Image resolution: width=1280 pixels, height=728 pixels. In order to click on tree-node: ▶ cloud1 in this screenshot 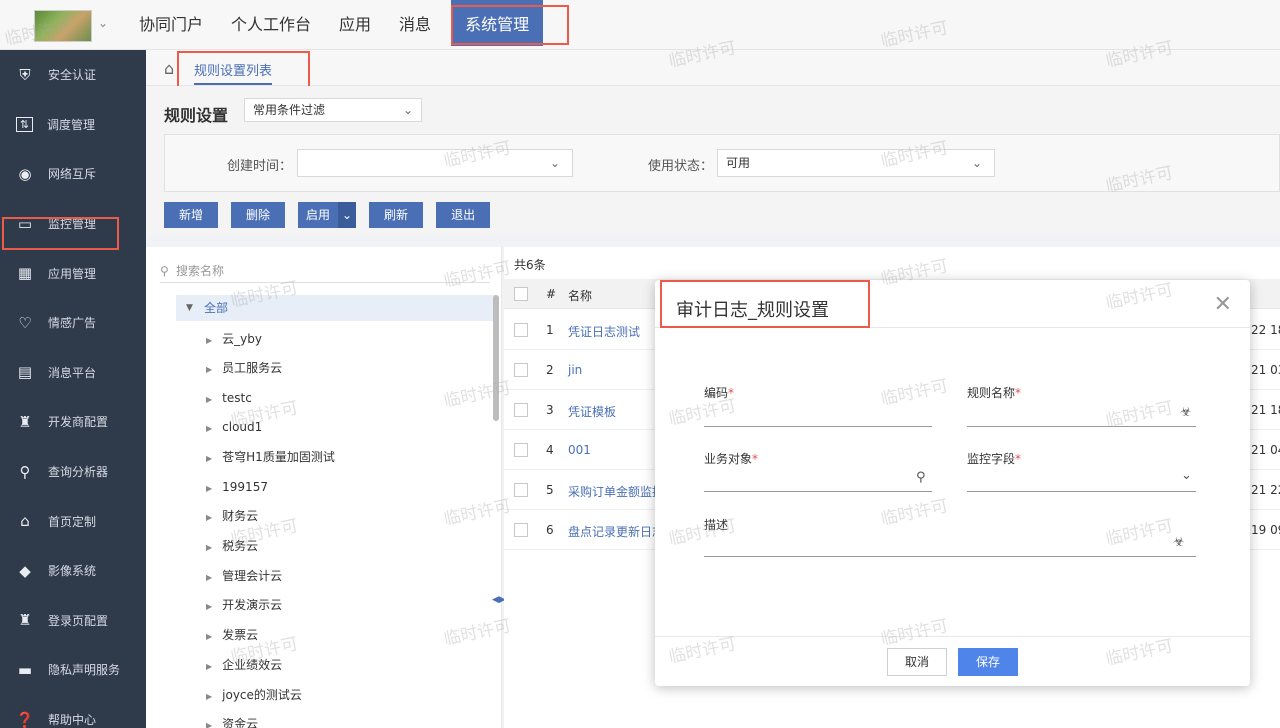, I will do `click(234, 427)`.